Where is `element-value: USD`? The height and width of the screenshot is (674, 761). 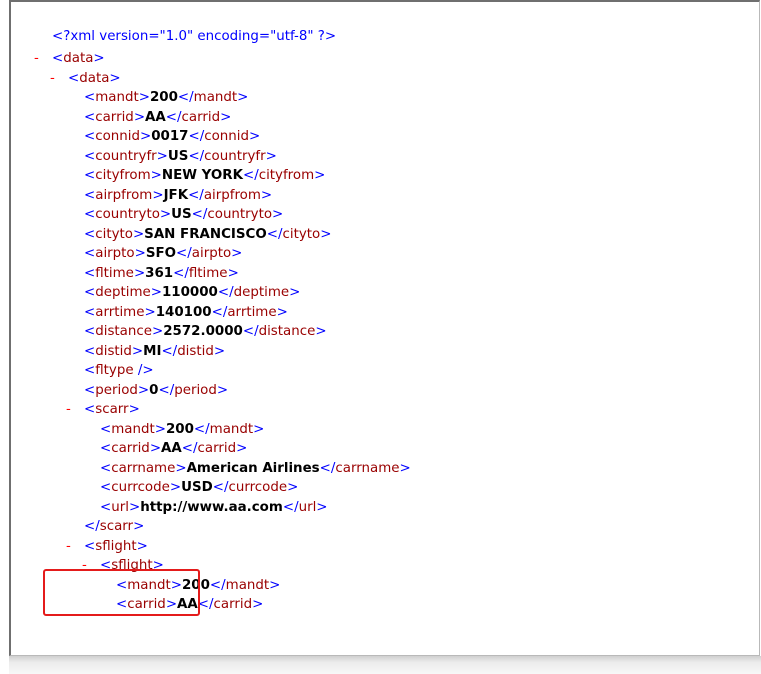 element-value: USD is located at coordinates (197, 487).